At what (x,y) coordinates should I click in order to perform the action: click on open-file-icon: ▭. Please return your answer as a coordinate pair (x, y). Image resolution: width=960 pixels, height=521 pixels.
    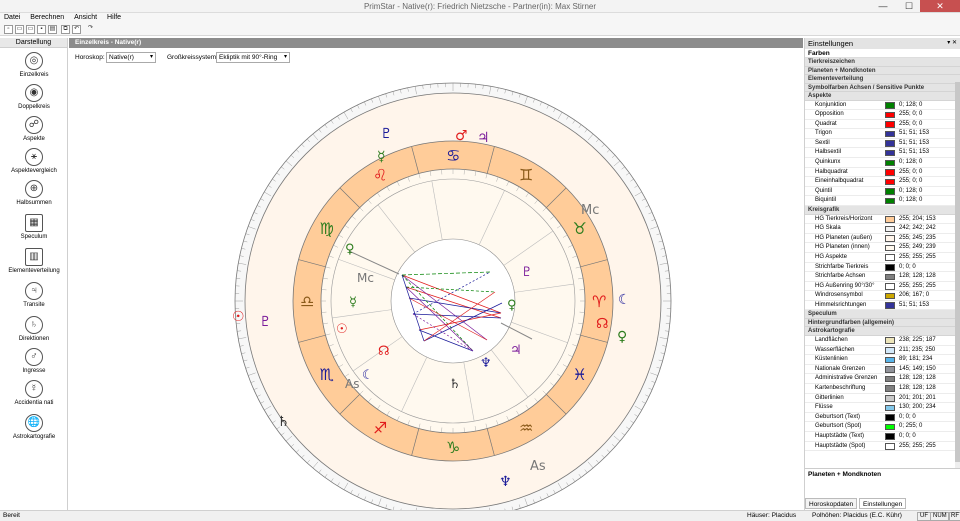
    Looking at the image, I should click on (30, 29).